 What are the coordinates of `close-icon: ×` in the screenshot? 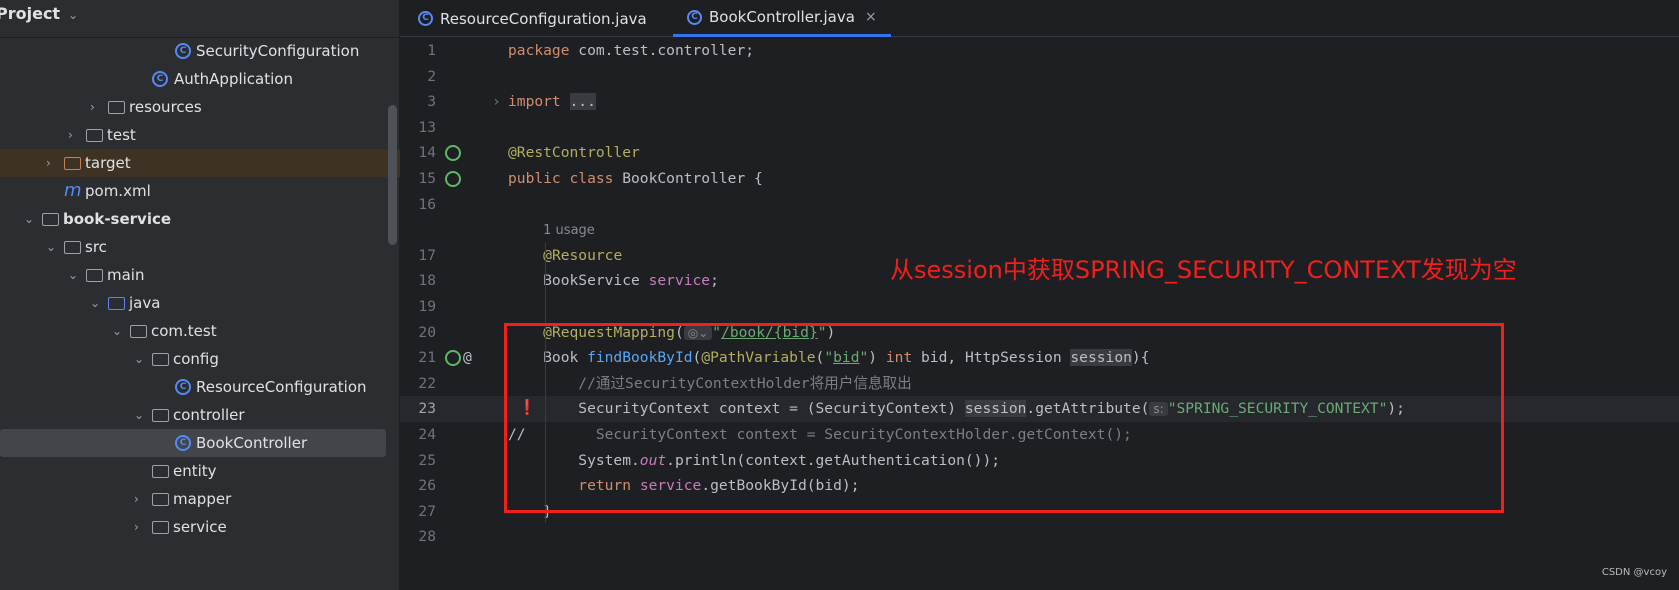 It's located at (871, 17).